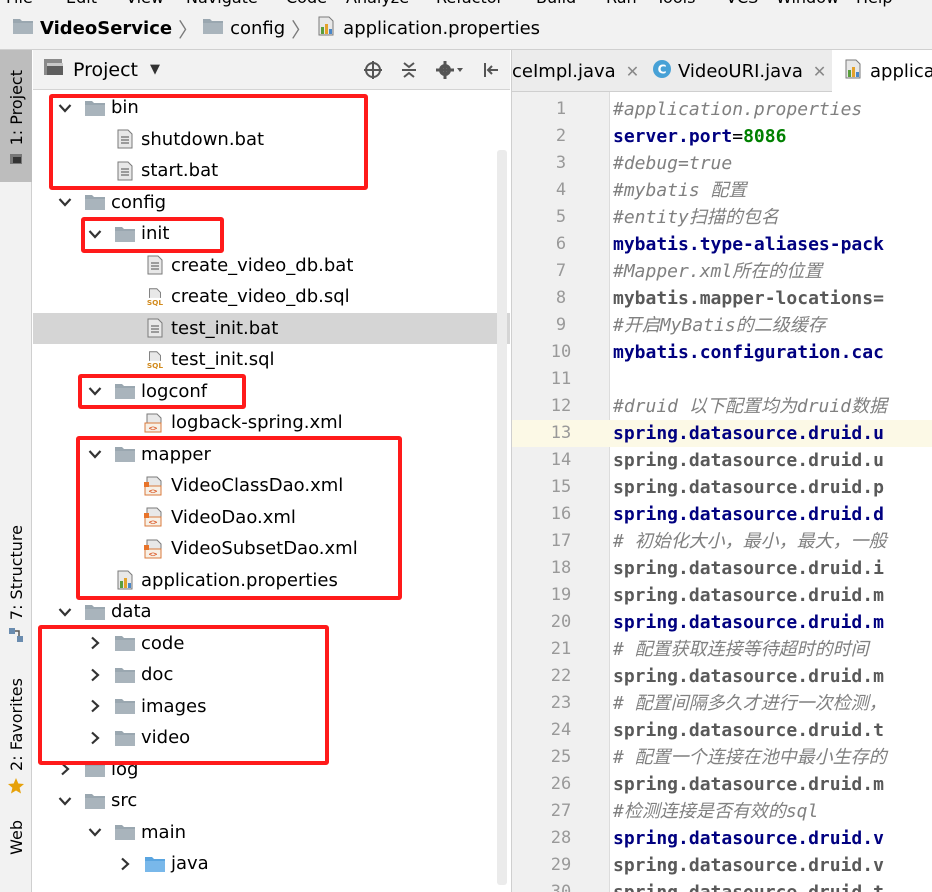 This screenshot has width=932, height=892. Describe the element at coordinates (271, 391) in the screenshot. I see `tree-node: logconf` at that location.